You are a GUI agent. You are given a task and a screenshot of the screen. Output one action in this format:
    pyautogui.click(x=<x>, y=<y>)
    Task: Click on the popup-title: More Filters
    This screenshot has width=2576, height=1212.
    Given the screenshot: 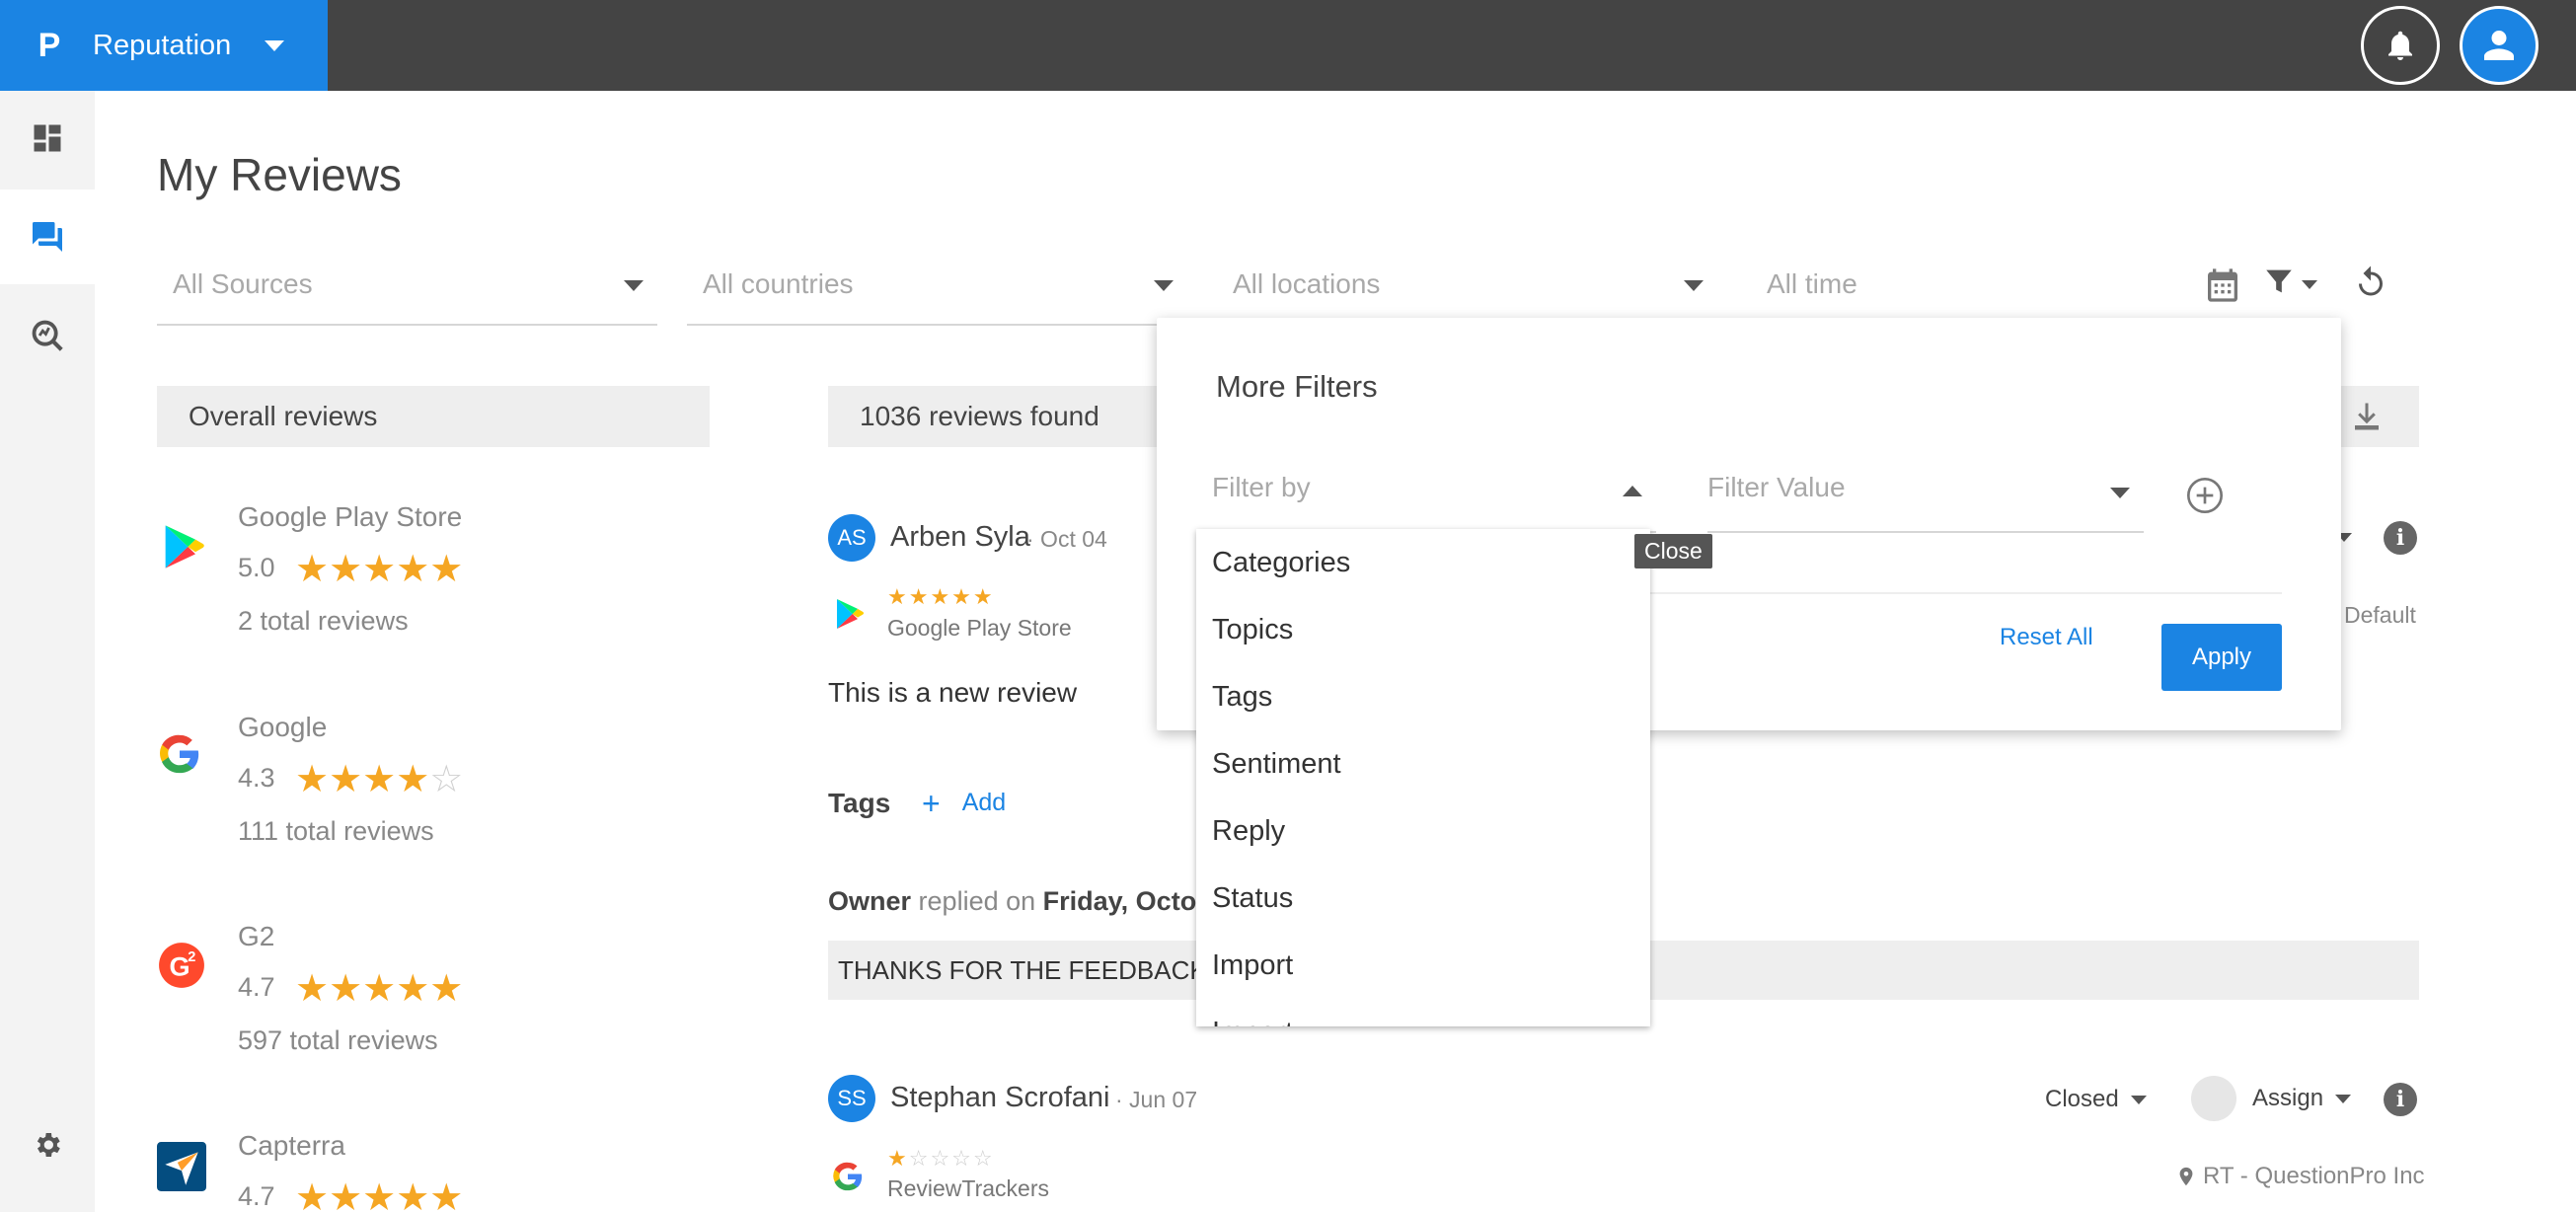 What is the action you would take?
    pyautogui.click(x=1297, y=386)
    